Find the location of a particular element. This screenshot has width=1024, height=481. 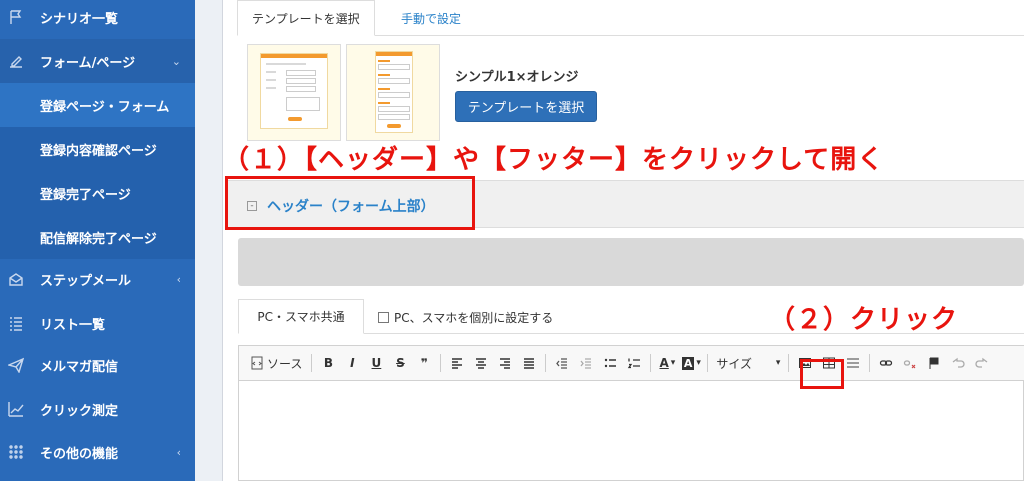

sidebar-item-newsletter: メルマガ配信 is located at coordinates (97, 365).